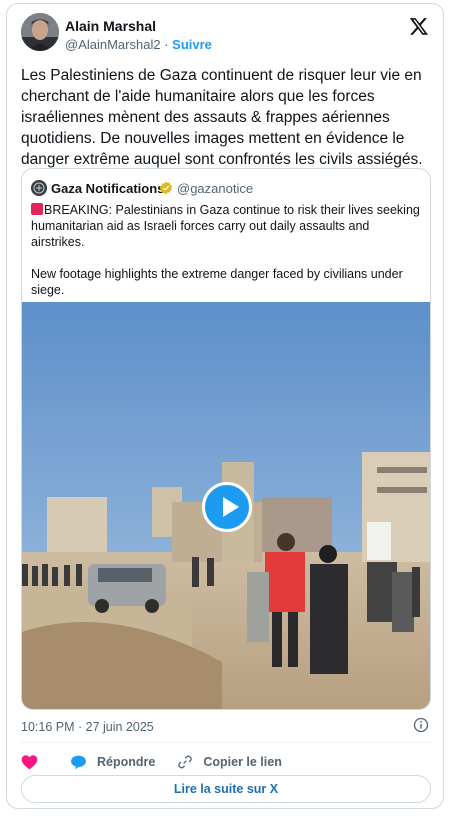  What do you see at coordinates (29, 762) in the screenshot?
I see `heart-icon` at bounding box center [29, 762].